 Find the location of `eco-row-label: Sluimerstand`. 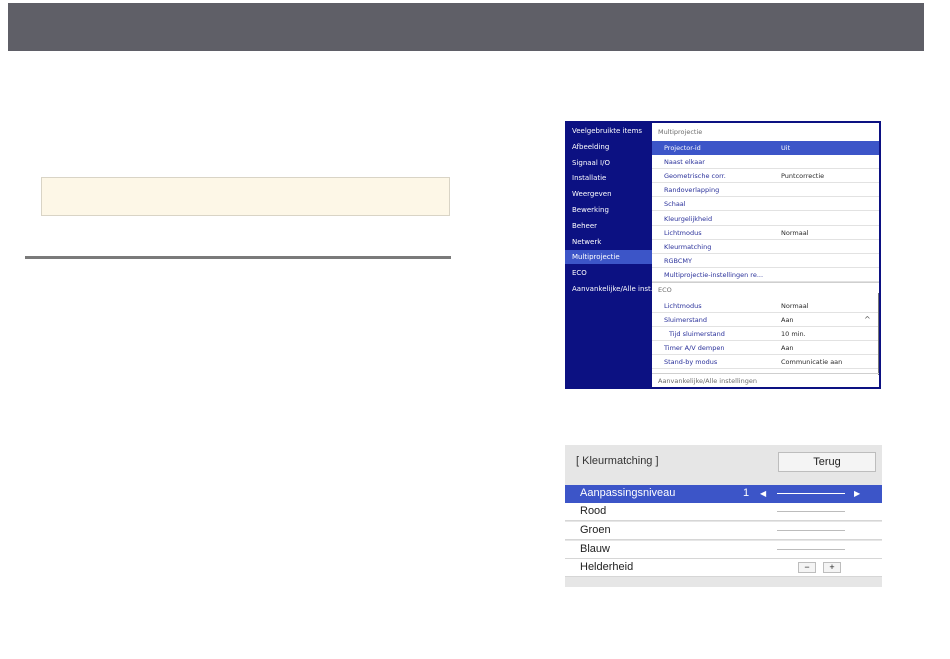

eco-row-label: Sluimerstand is located at coordinates (685, 320).